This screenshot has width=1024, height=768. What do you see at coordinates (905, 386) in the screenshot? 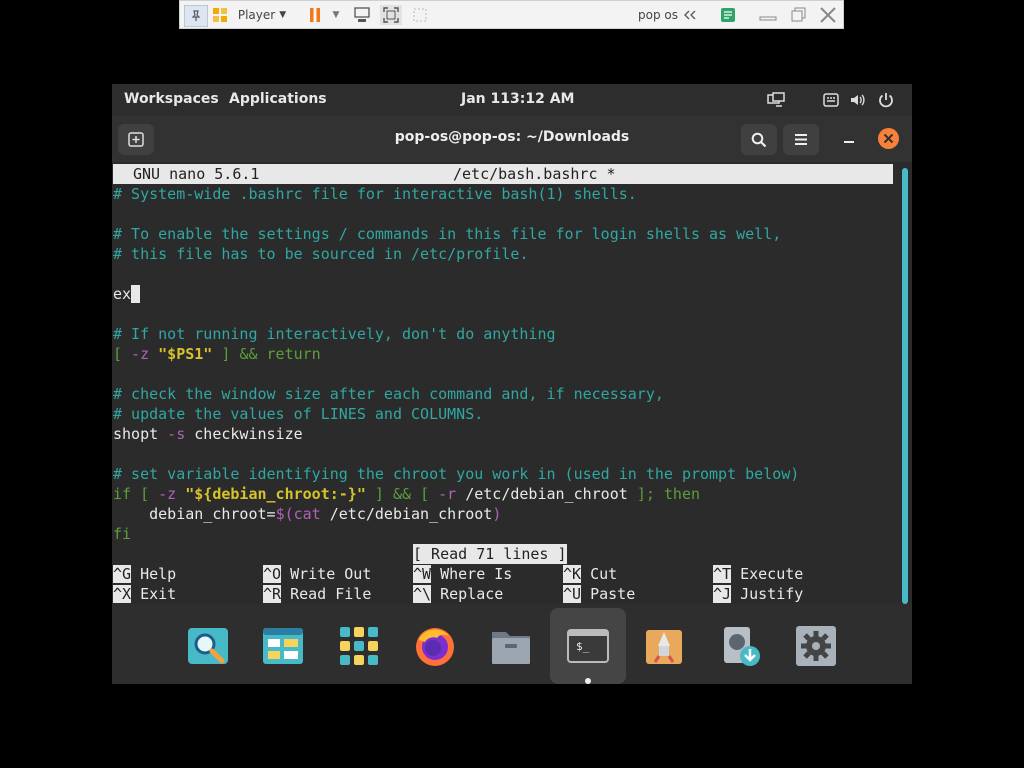
I see `terminal-scrollbar` at bounding box center [905, 386].